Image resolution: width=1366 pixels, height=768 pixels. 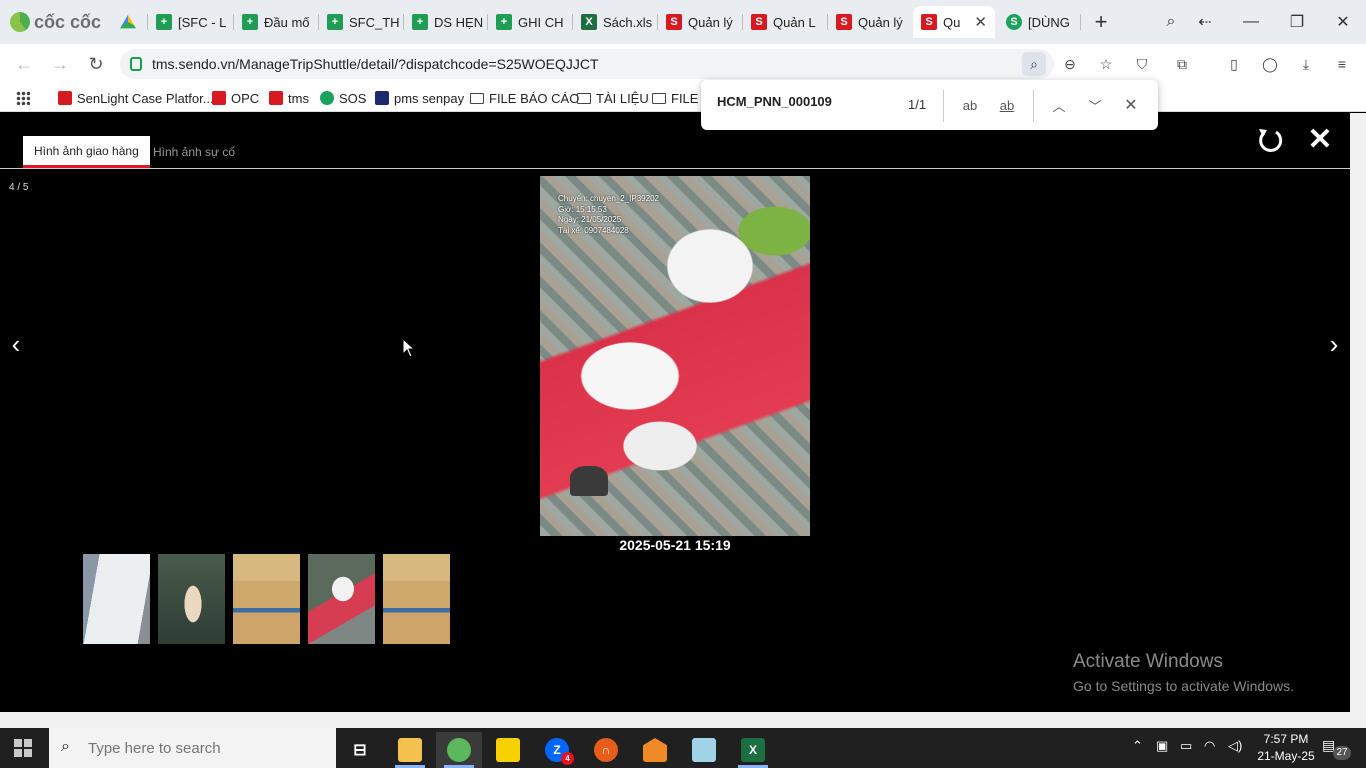 I want to click on orange-app-icon, so click(x=655, y=750).